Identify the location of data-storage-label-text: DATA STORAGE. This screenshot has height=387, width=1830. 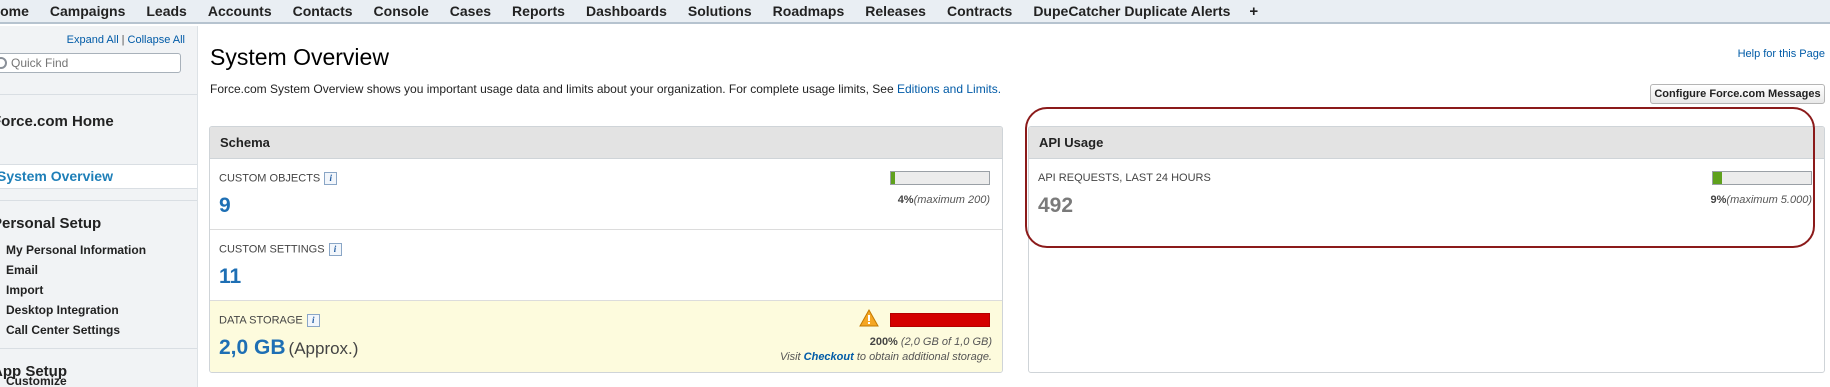
(261, 320).